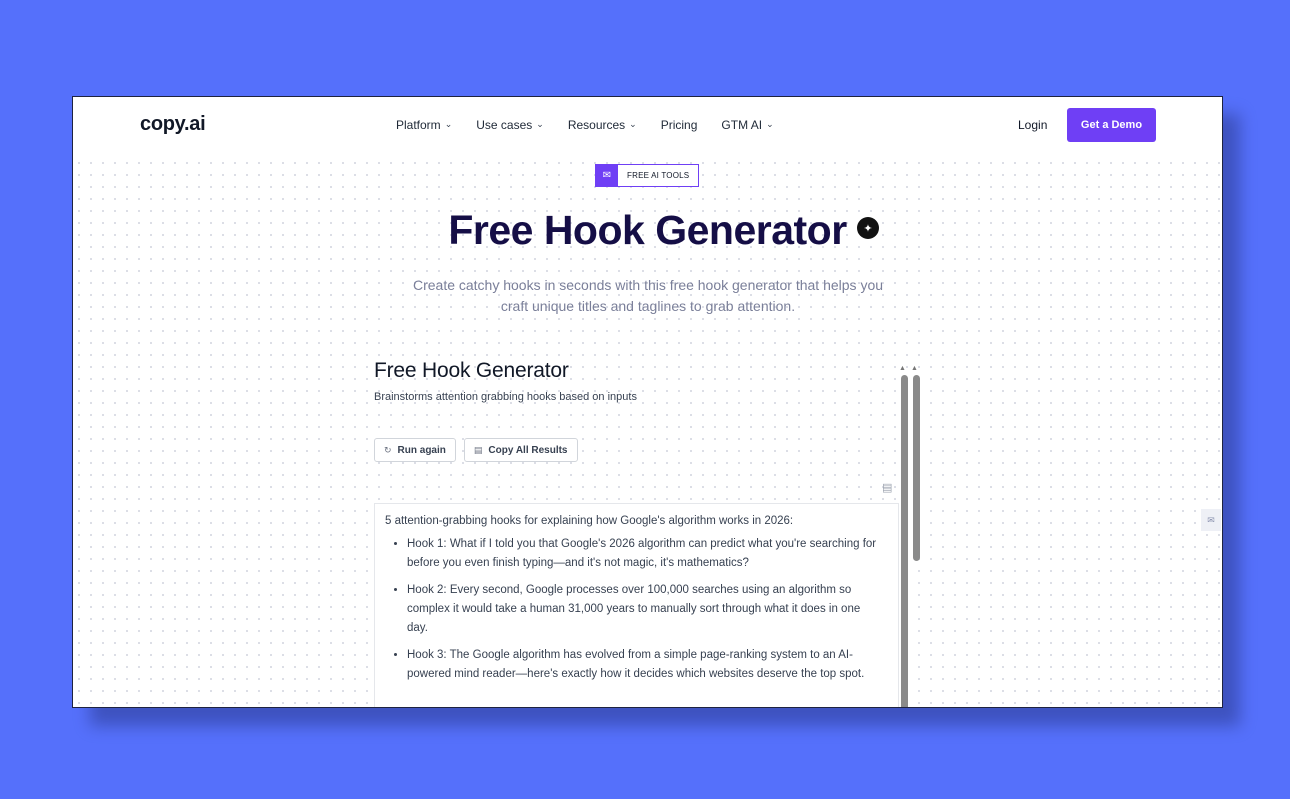 This screenshot has width=1290, height=799. Describe the element at coordinates (471, 370) in the screenshot. I see `tool-title: Free Hook Generator` at that location.